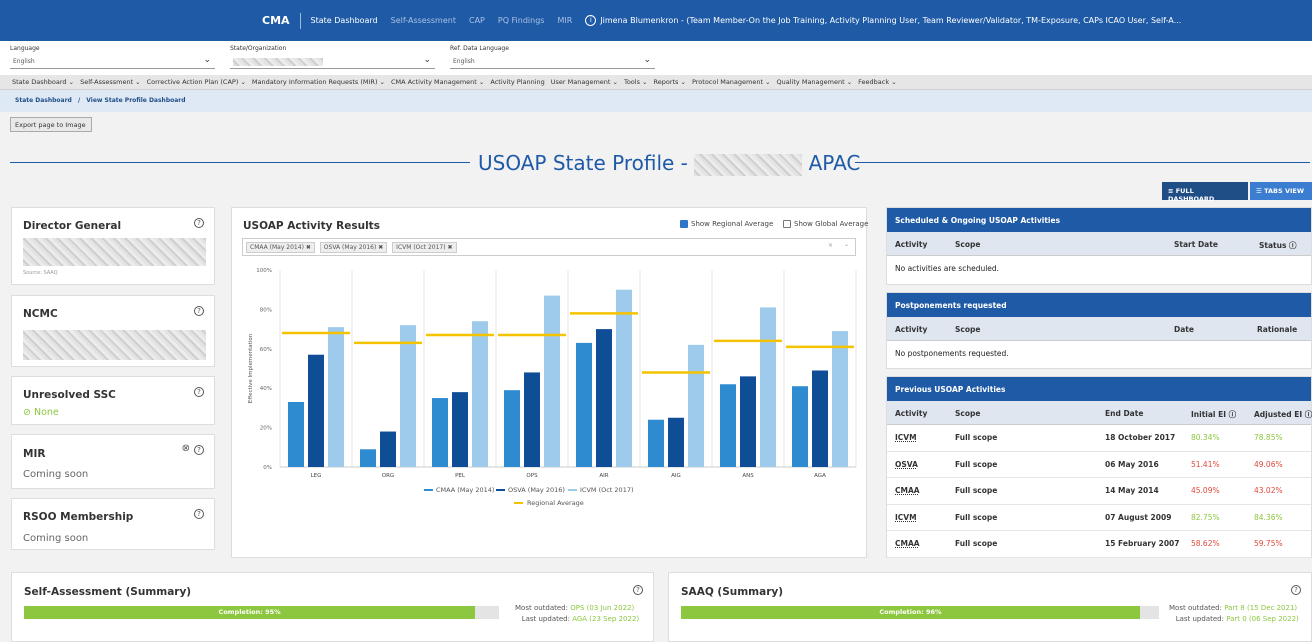 Image resolution: width=1312 pixels, height=642 pixels. I want to click on x-tick-label: LEG, so click(316, 476).